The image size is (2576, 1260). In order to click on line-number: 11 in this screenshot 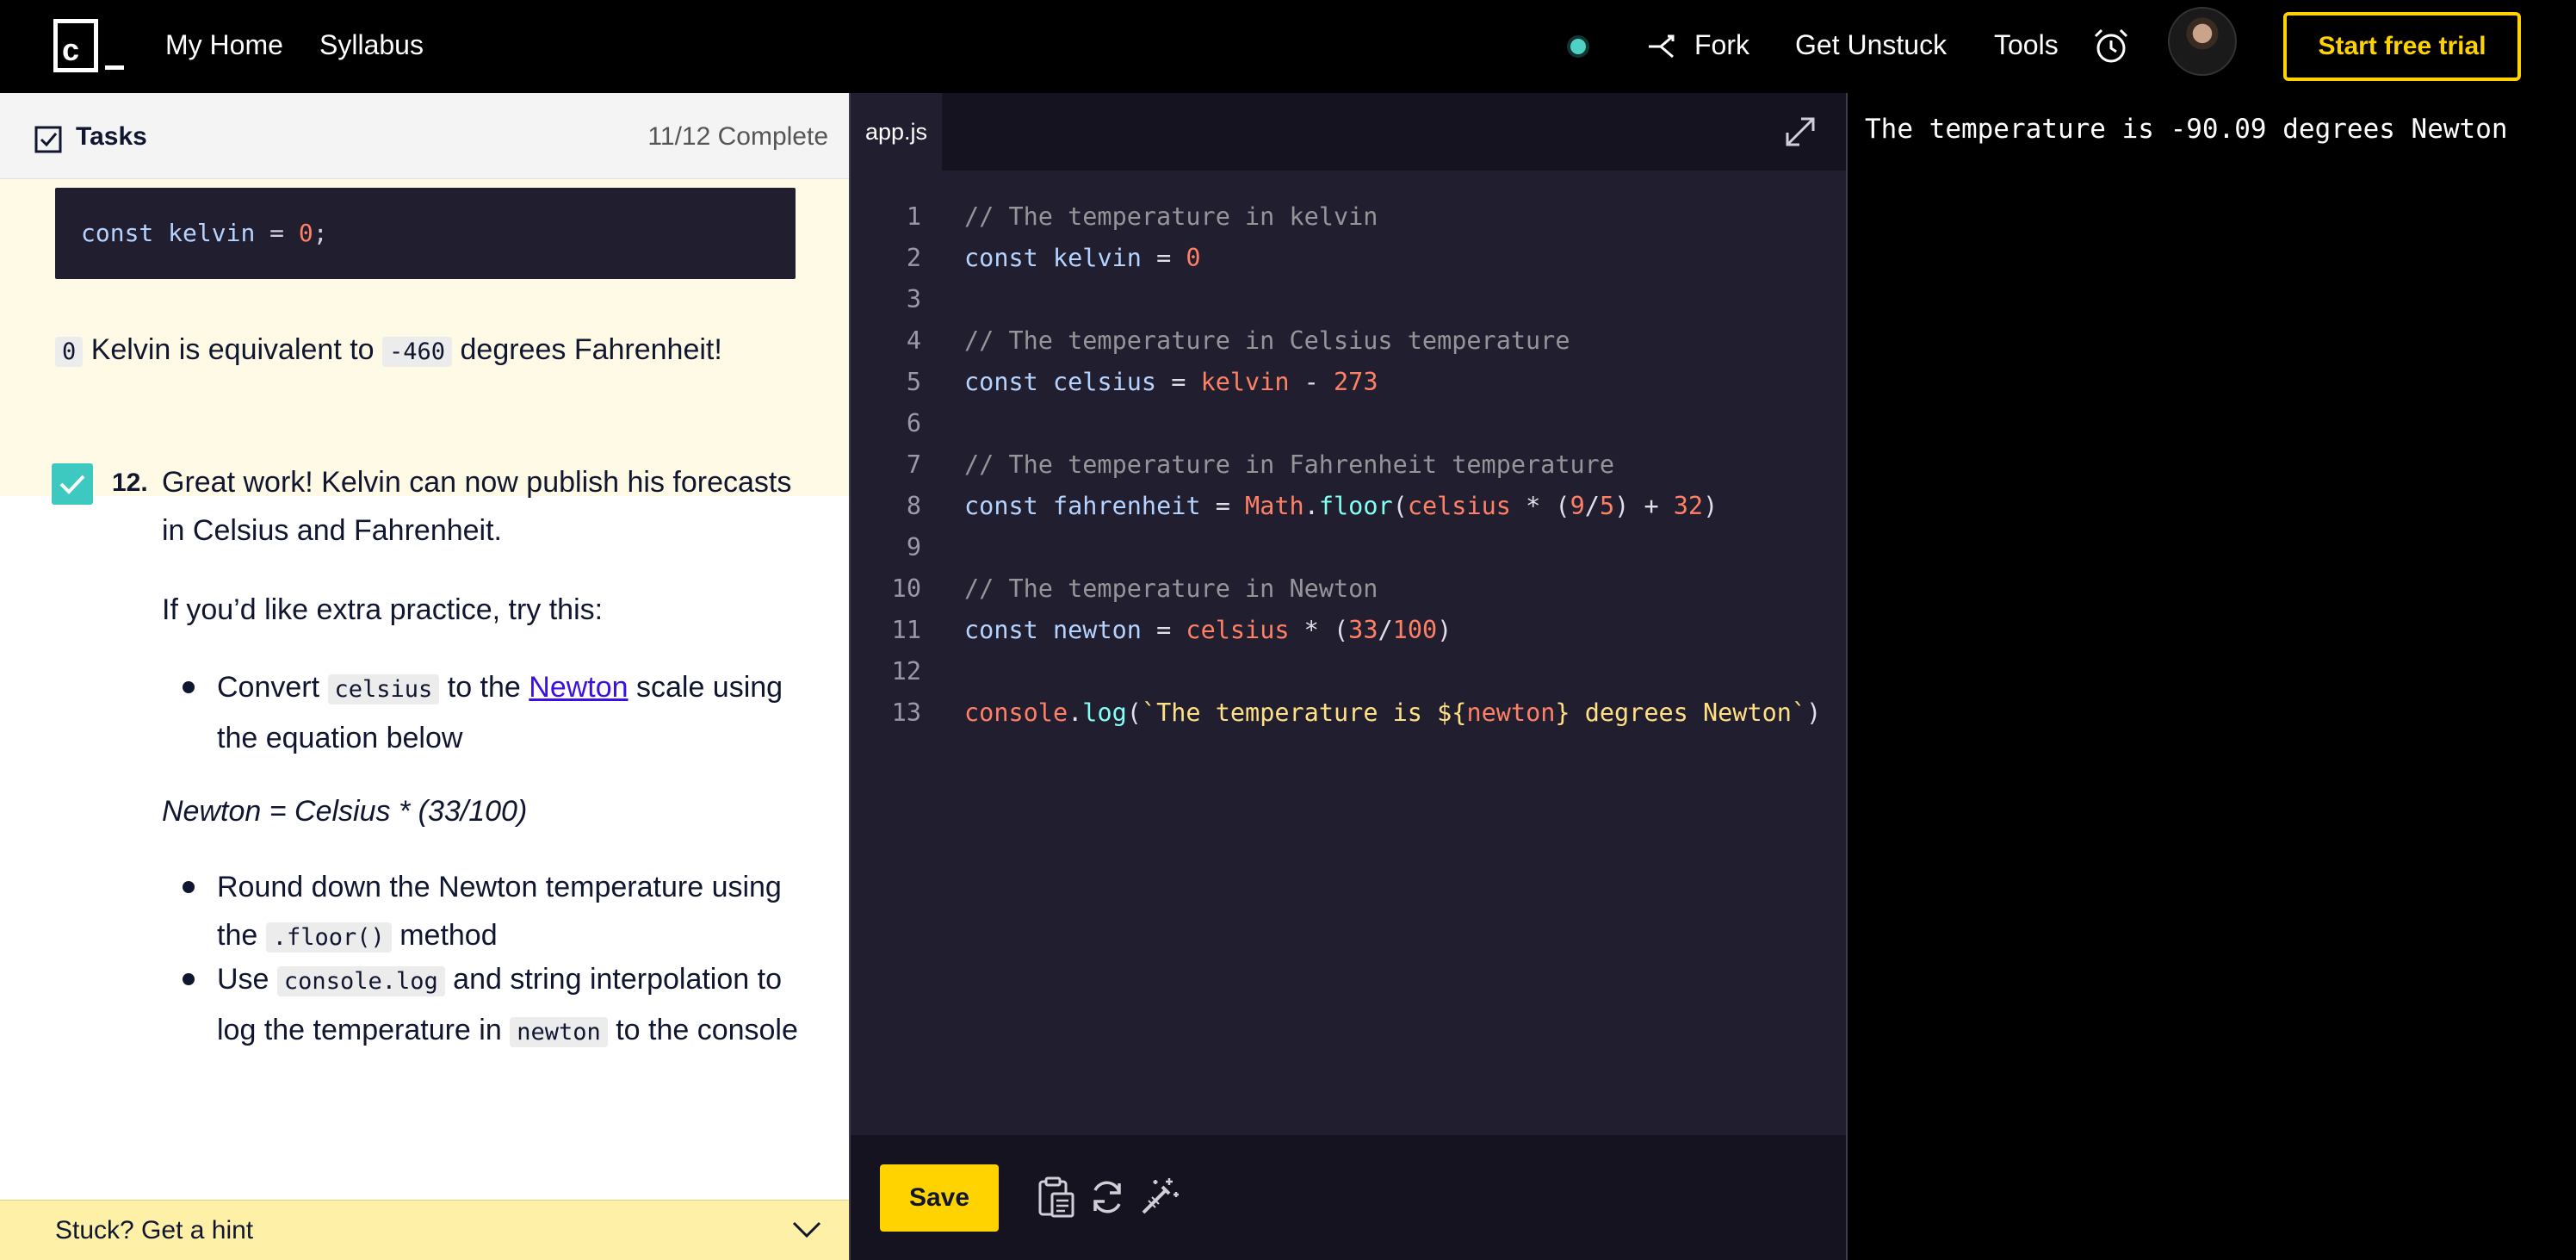, I will do `click(906, 630)`.